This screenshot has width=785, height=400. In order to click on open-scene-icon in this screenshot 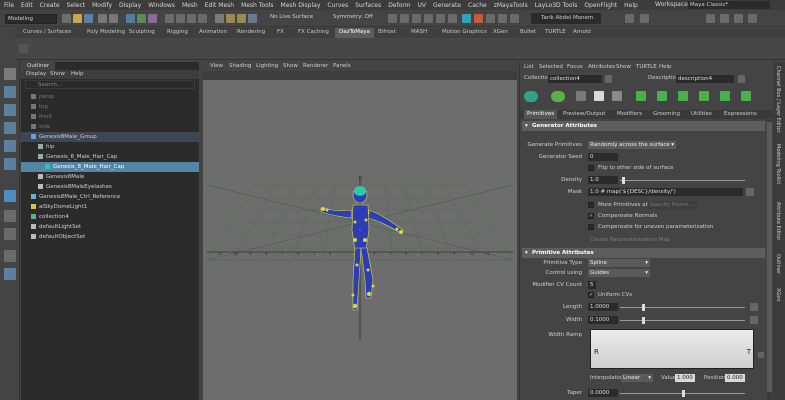, I will do `click(77, 18)`.